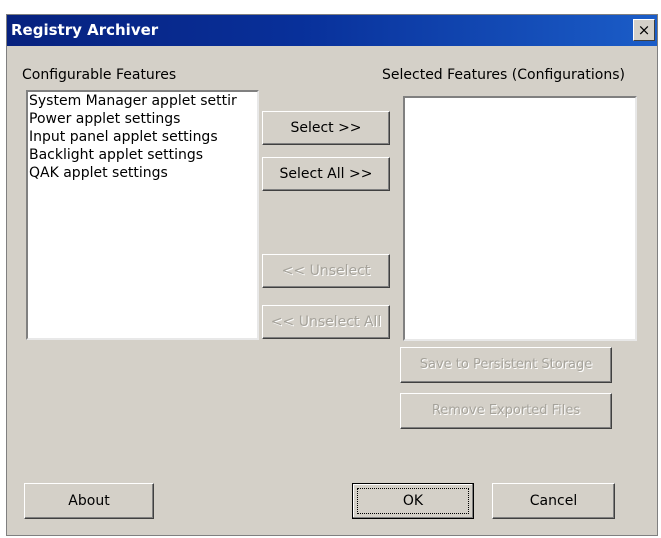 The width and height of the screenshot is (661, 538). Describe the element at coordinates (326, 128) in the screenshot. I see `select-button: Select >>` at that location.